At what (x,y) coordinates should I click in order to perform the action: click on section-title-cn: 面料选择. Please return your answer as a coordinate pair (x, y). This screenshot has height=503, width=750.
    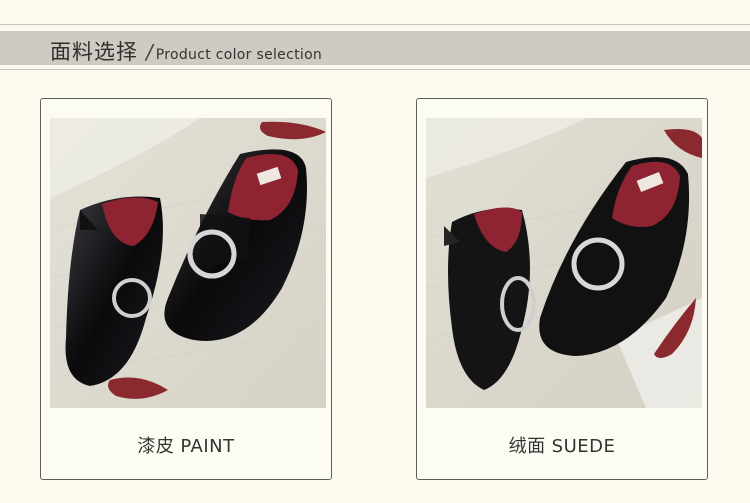
    Looking at the image, I should click on (94, 52).